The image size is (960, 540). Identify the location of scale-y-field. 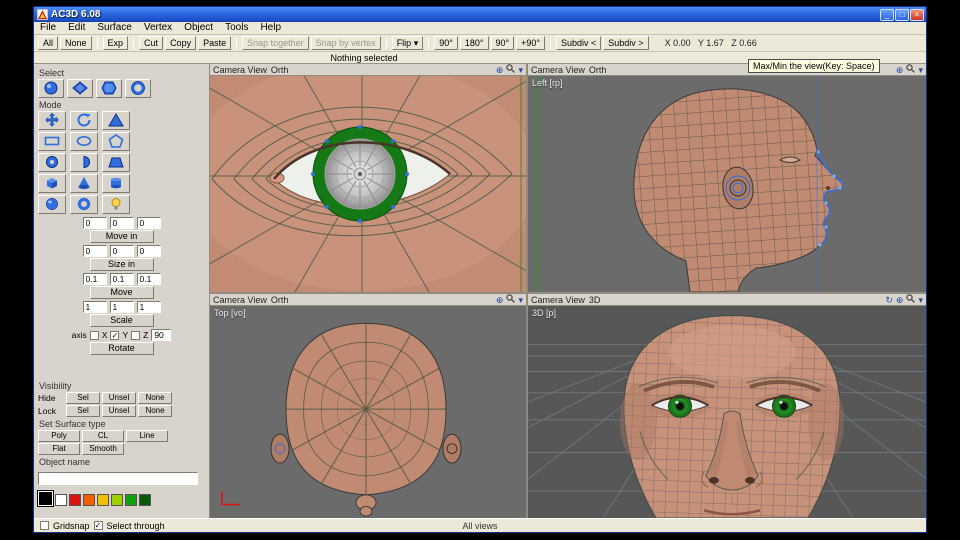
(121, 307).